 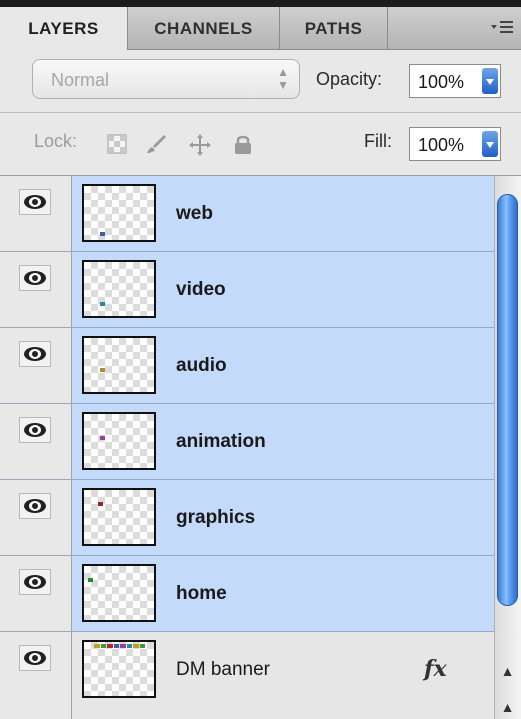 I want to click on blend-mode-value: Normal, so click(x=80, y=80).